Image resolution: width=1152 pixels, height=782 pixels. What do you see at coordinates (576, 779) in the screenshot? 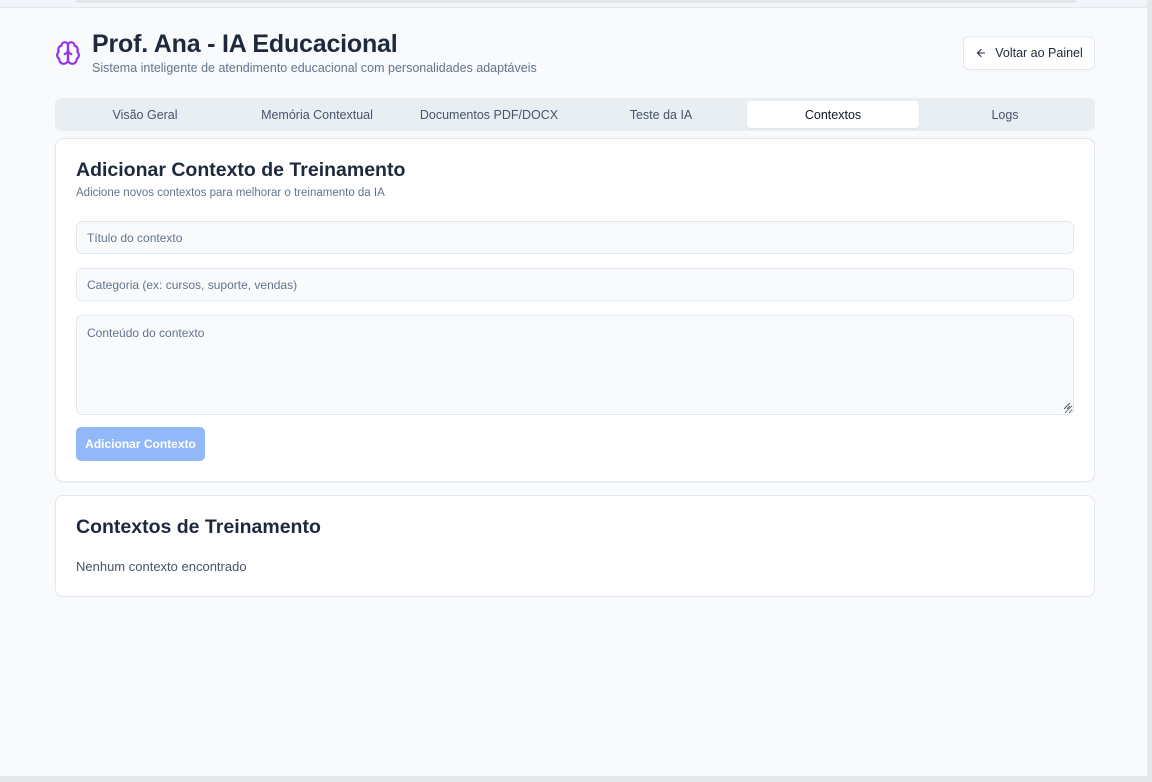
I see `window-edge-bottom` at bounding box center [576, 779].